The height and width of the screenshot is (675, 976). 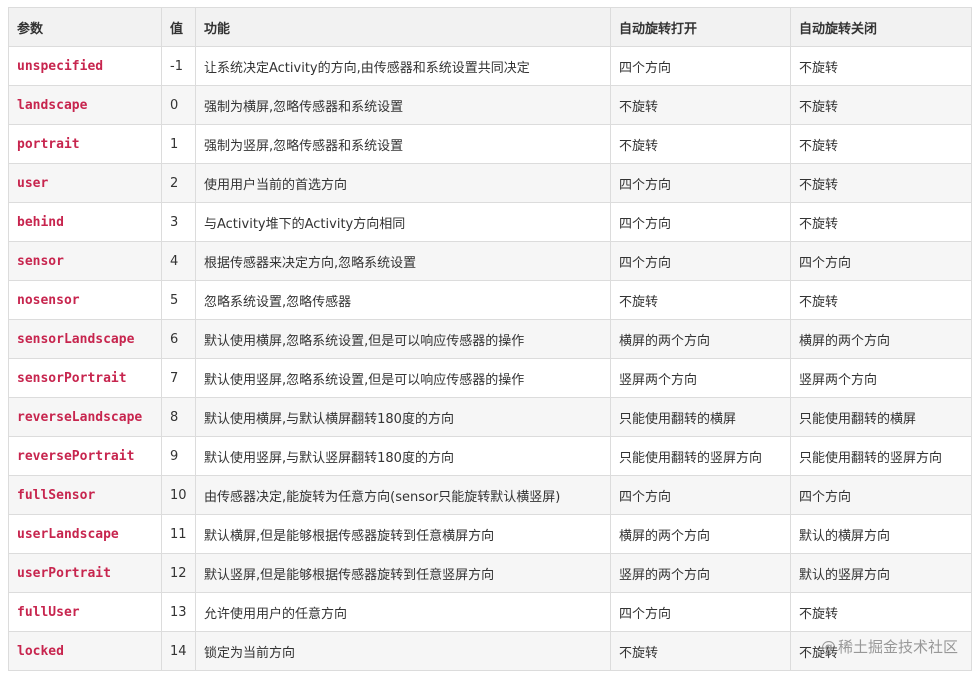 I want to click on table-row: fullUser 13 允许使用用户的任意方向 四个方向 不旋转, so click(x=490, y=612).